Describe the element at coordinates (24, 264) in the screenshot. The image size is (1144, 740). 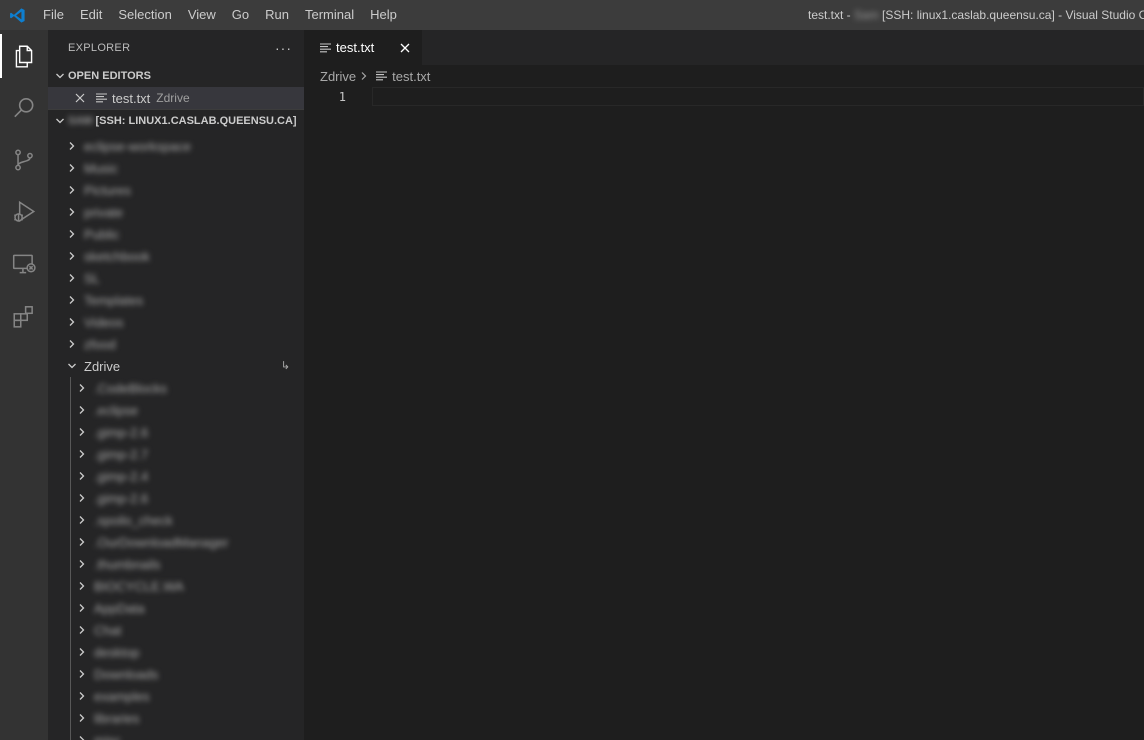
I see `remote-explorer-icon` at that location.